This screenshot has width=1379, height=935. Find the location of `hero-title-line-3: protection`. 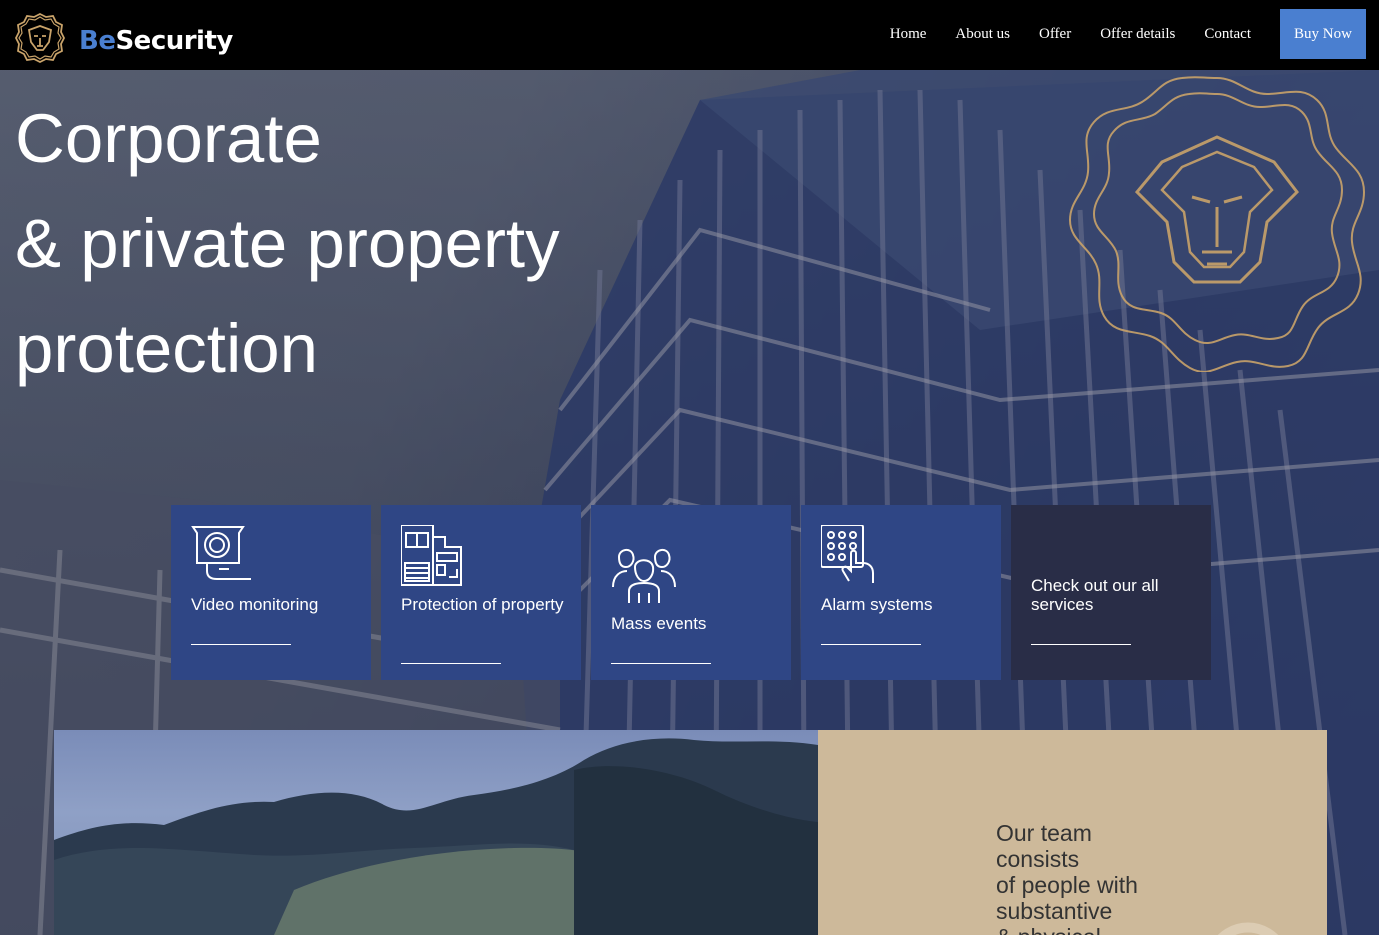

hero-title-line-3: protection is located at coordinates (167, 348).